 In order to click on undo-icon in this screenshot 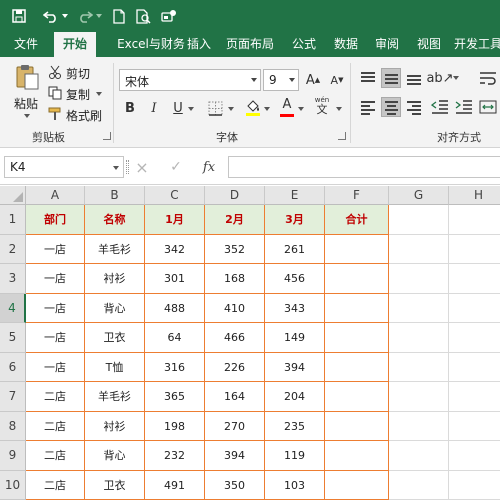, I will do `click(51, 16)`.